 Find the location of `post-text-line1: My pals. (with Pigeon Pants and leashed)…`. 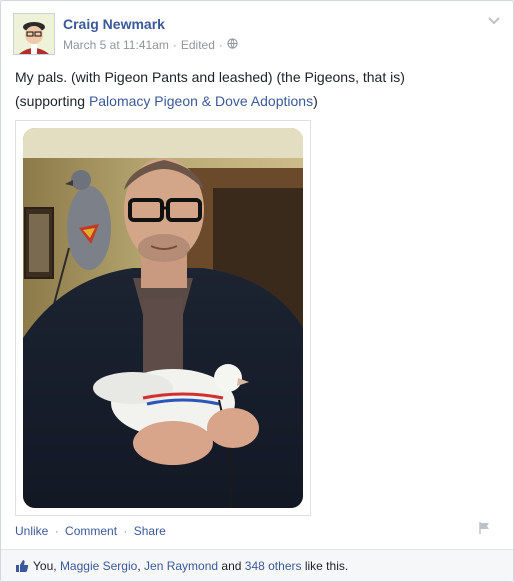

post-text-line1: My pals. (with Pigeon Pants and leashed)… is located at coordinates (210, 77).